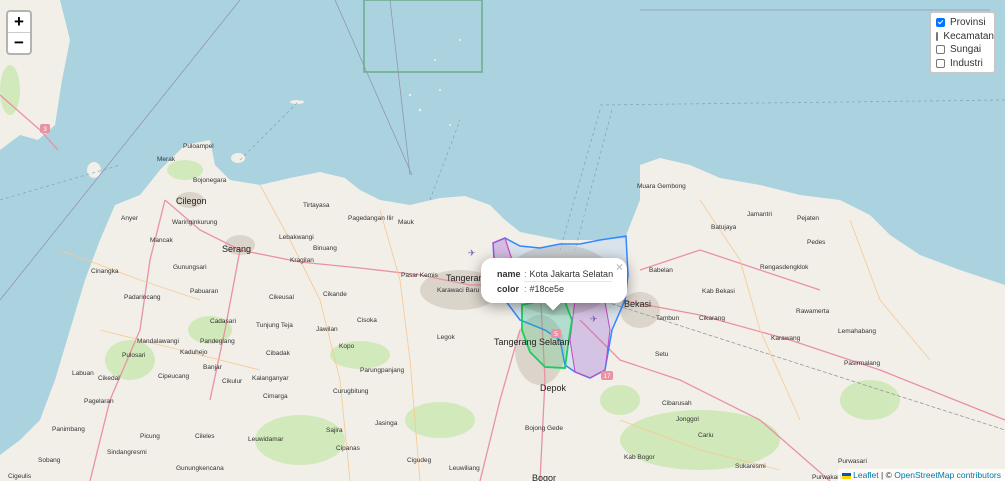  What do you see at coordinates (20, 476) in the screenshot?
I see `place-label-cigeulis: Cigeulis` at bounding box center [20, 476].